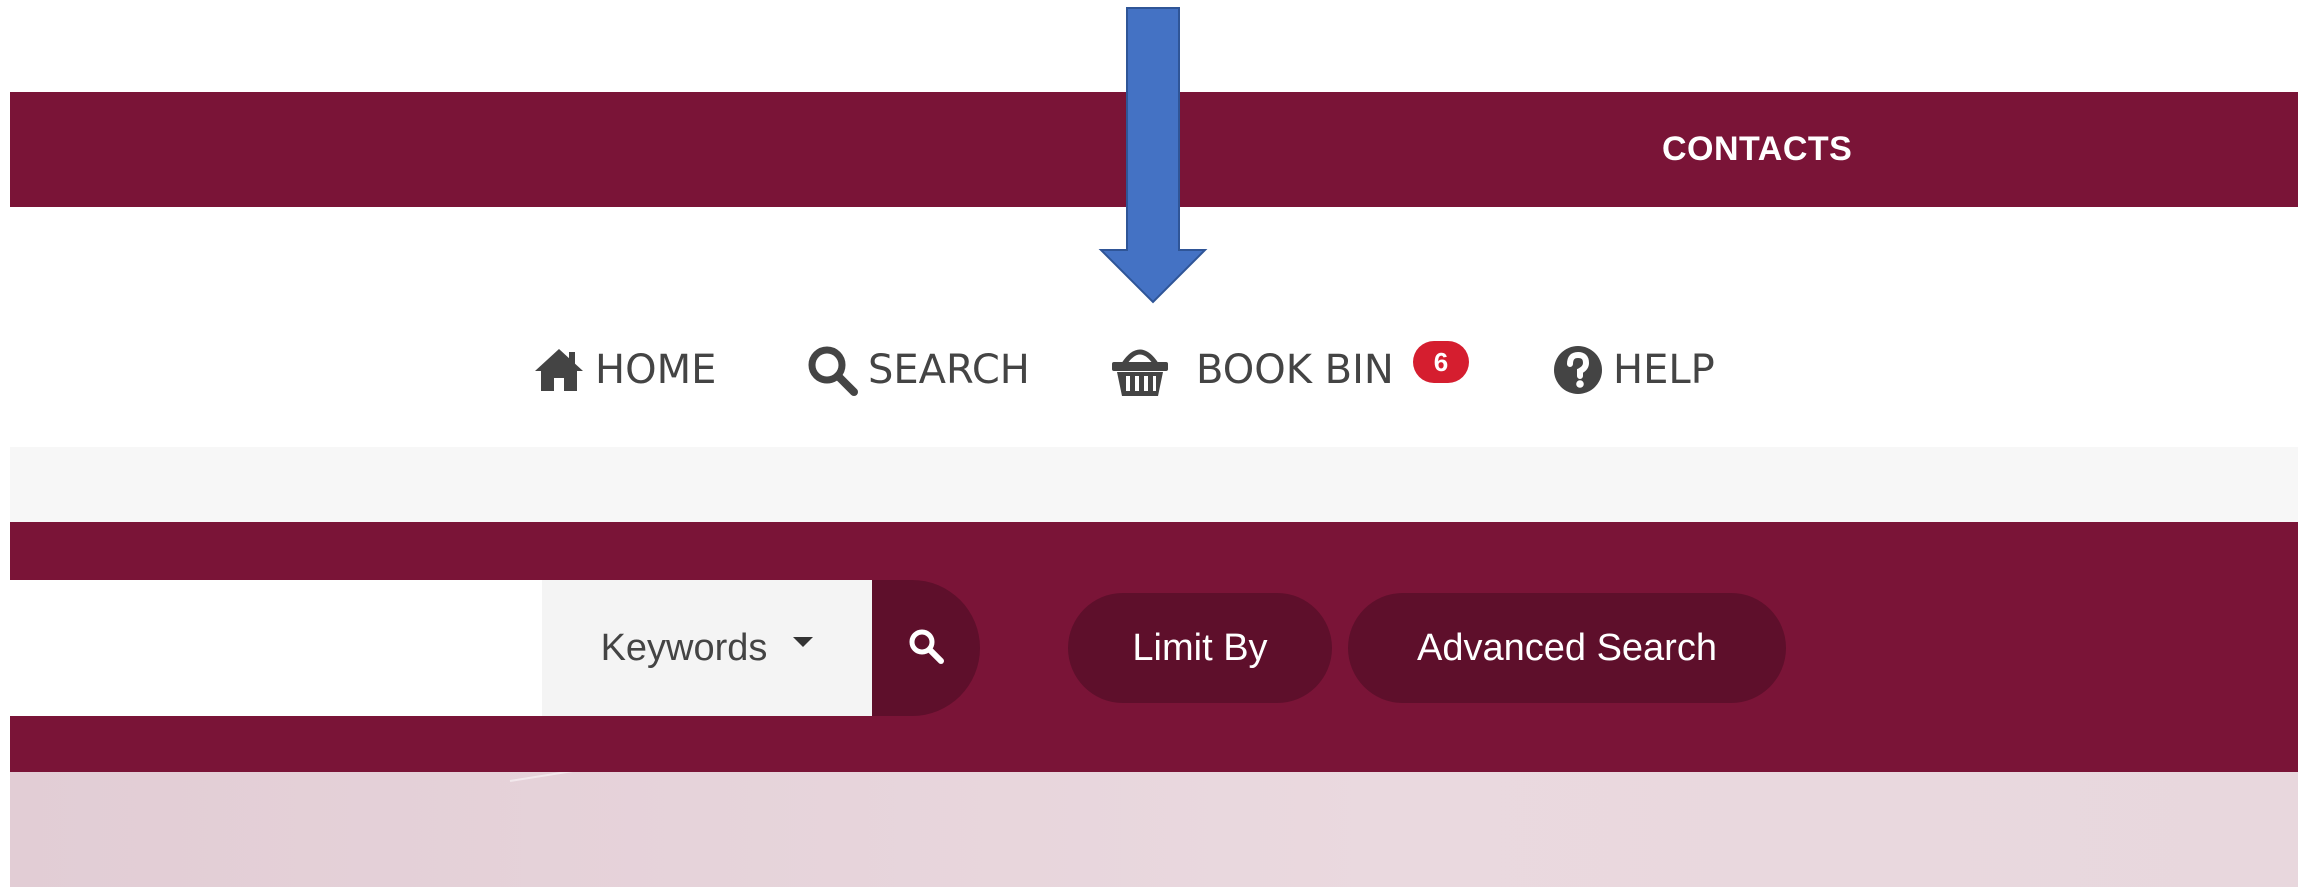 The image size is (2310, 887). I want to click on search-input, so click(276, 648).